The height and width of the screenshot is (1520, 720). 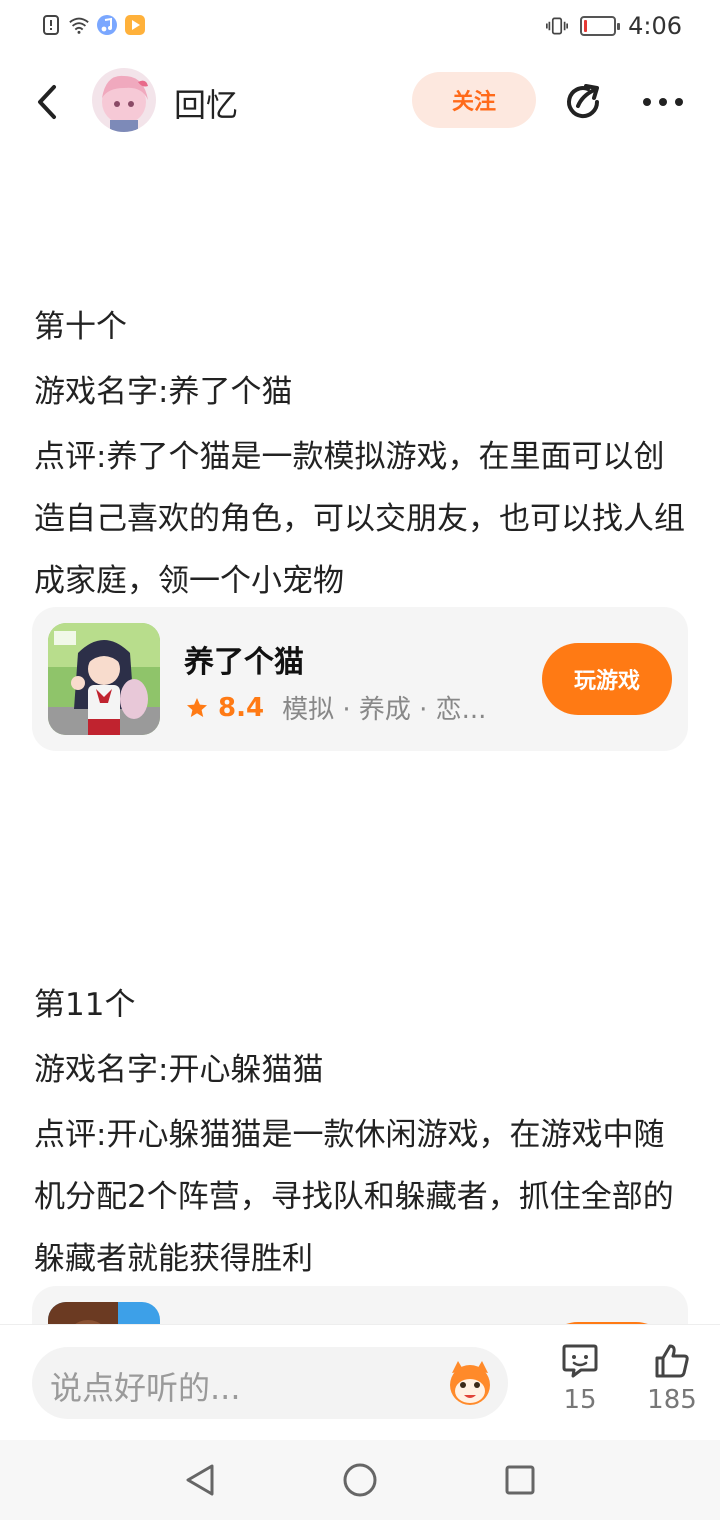 What do you see at coordinates (93, 25) in the screenshot?
I see `status-icons-left` at bounding box center [93, 25].